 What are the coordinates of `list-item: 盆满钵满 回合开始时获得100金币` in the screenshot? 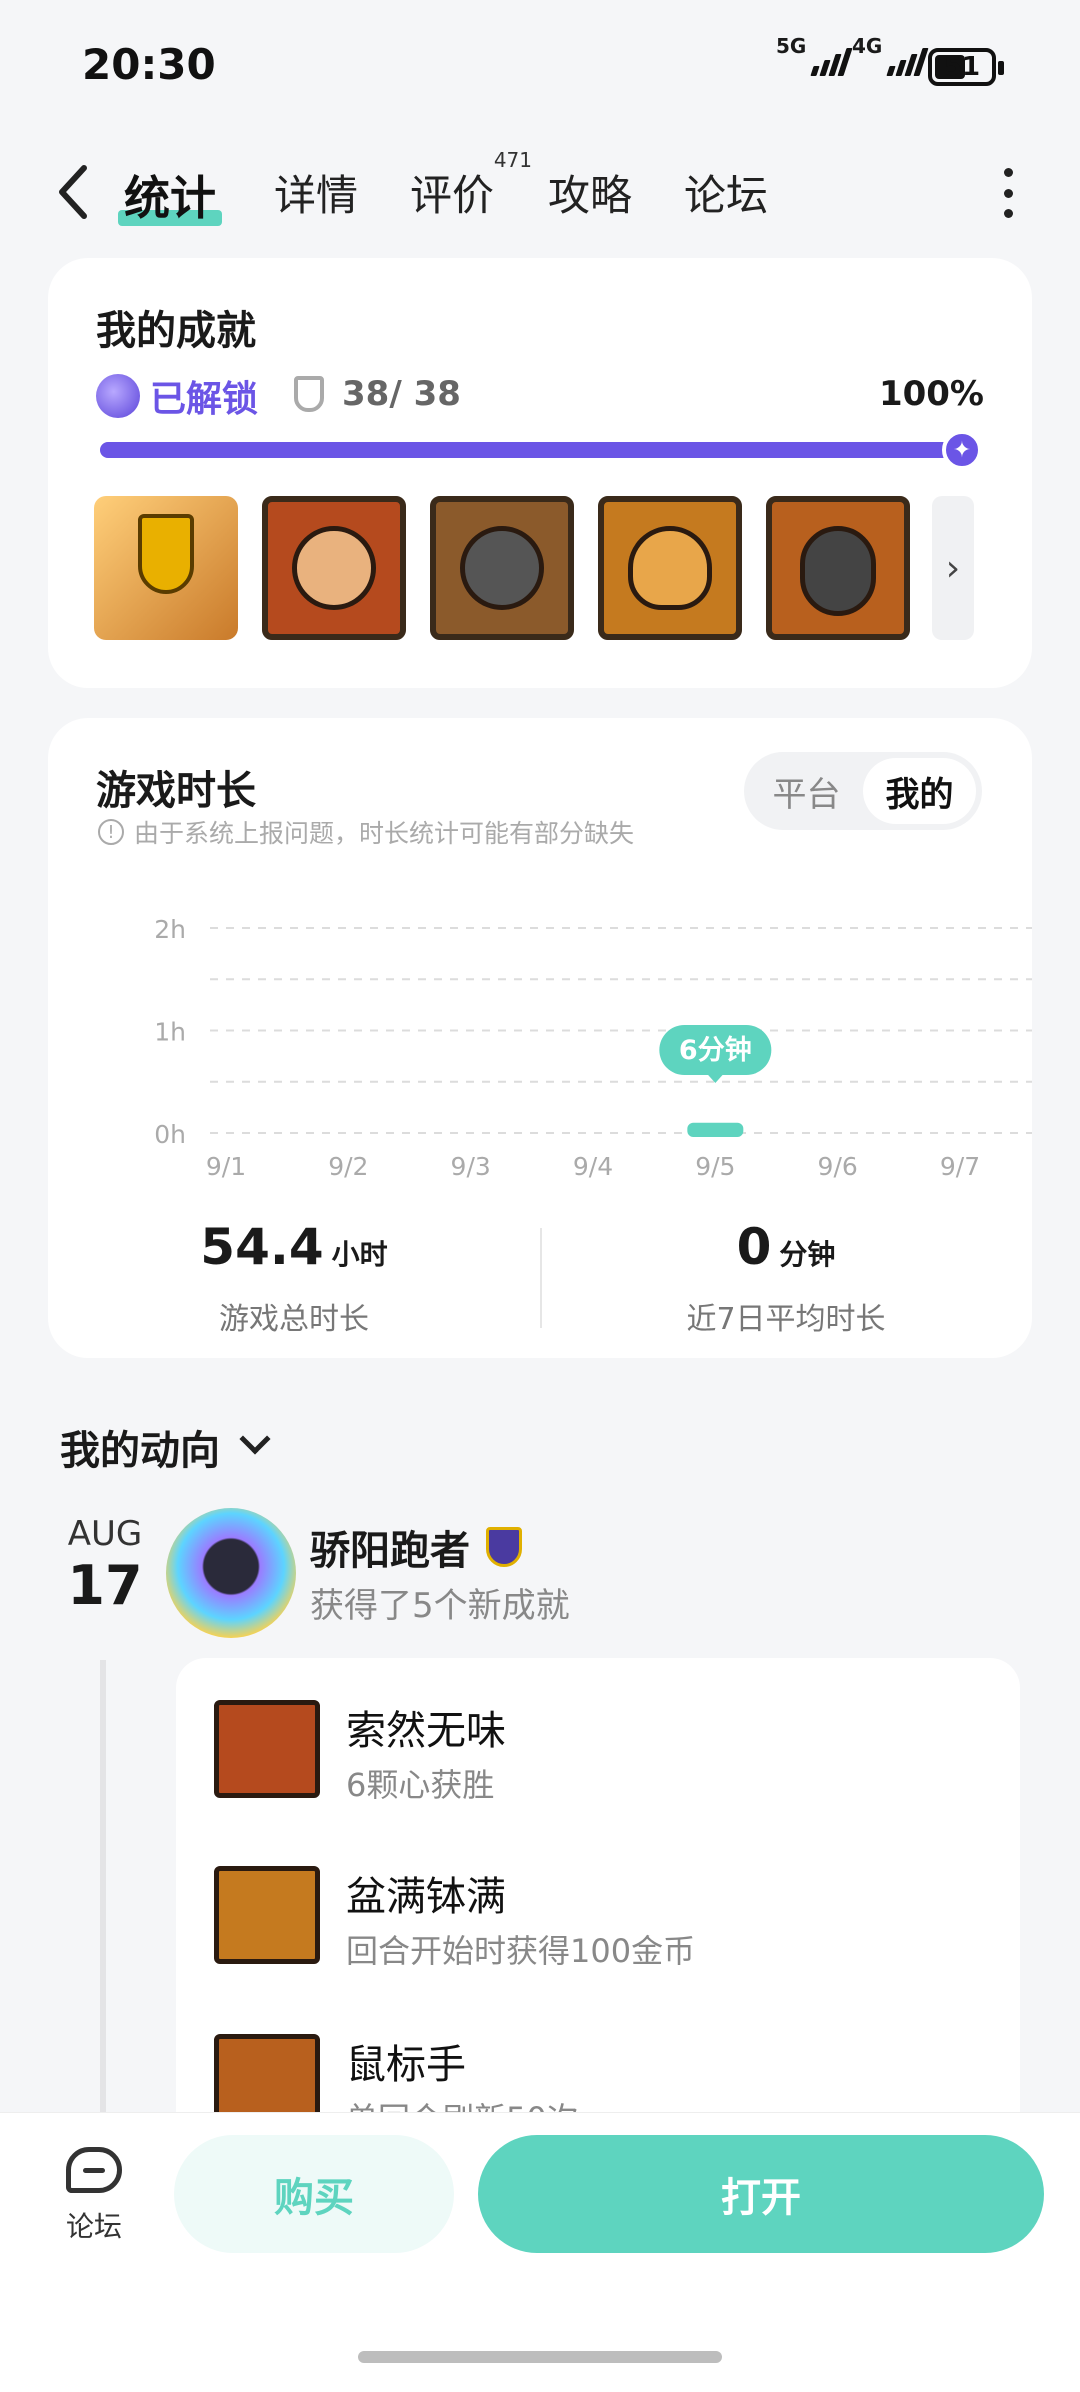 It's located at (604, 1919).